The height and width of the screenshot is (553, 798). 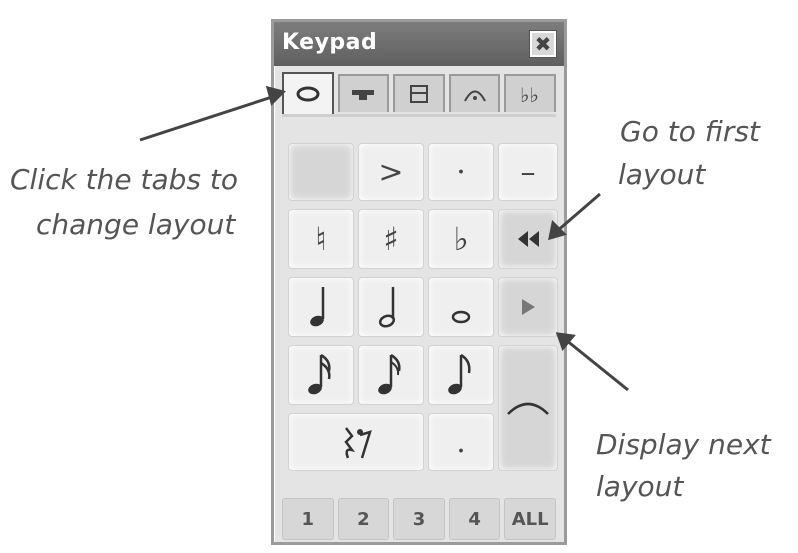 What do you see at coordinates (592, 362) in the screenshot?
I see `arrow-next-layout` at bounding box center [592, 362].